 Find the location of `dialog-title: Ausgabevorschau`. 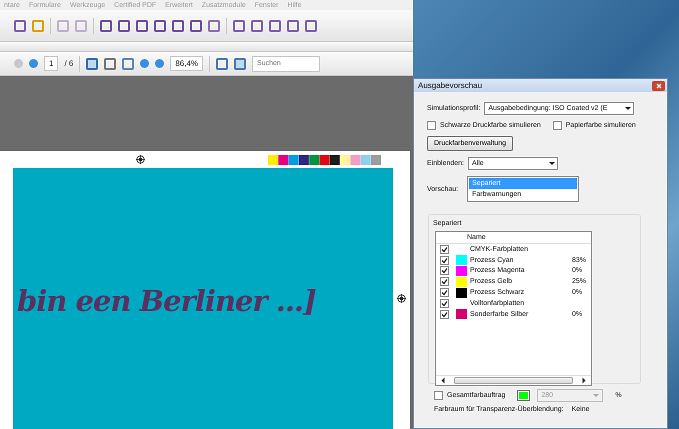

dialog-title: Ausgabevorschau is located at coordinates (450, 85).